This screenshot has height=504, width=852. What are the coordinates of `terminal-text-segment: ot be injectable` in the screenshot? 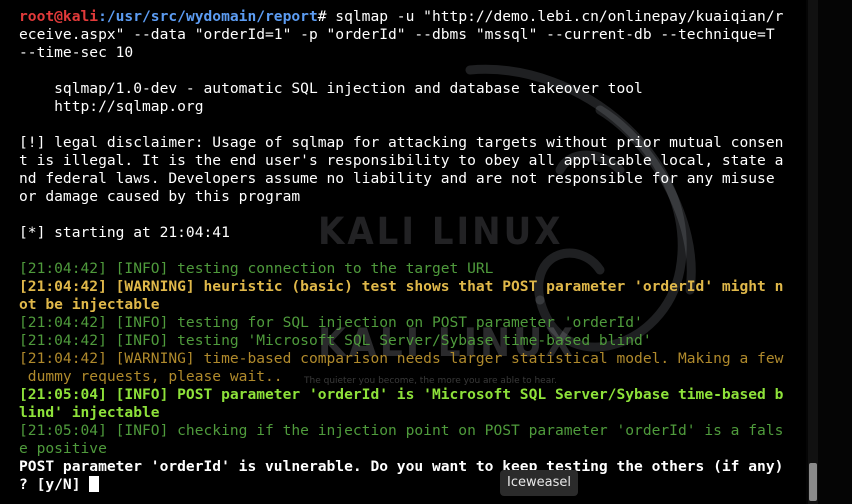 It's located at (89, 304).